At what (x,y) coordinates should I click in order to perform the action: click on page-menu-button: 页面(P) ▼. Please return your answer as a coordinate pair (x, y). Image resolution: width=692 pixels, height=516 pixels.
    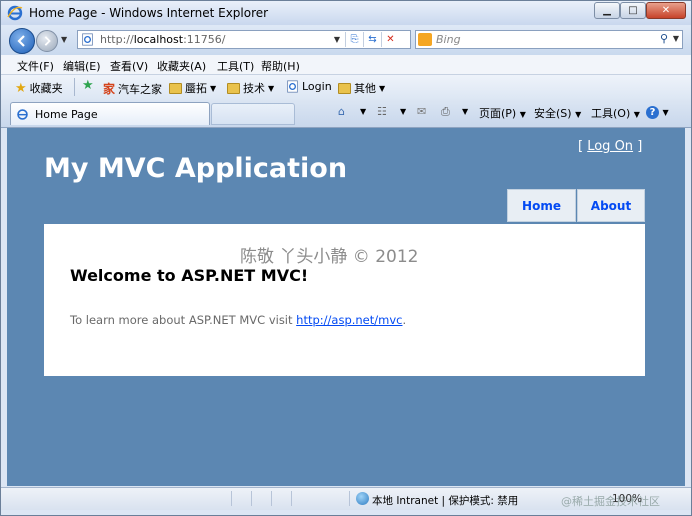
    Looking at the image, I should click on (502, 113).